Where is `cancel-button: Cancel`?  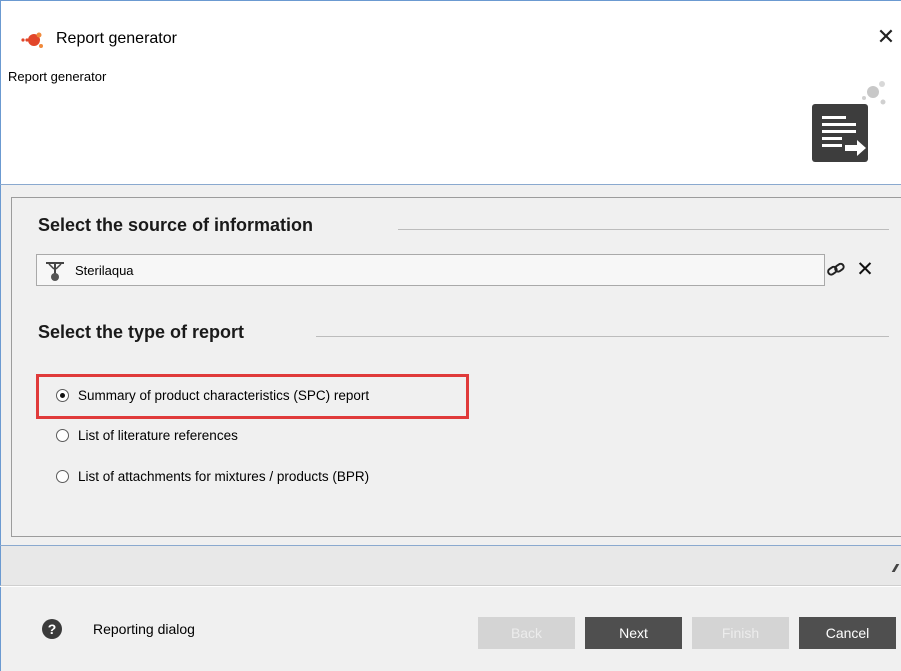
cancel-button: Cancel is located at coordinates (847, 633).